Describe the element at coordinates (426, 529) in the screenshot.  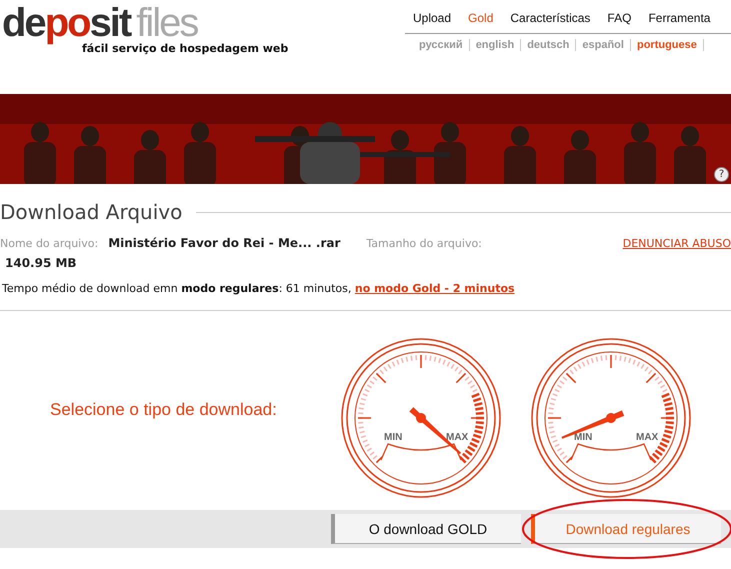
I see `download-button: O download GOLD` at that location.